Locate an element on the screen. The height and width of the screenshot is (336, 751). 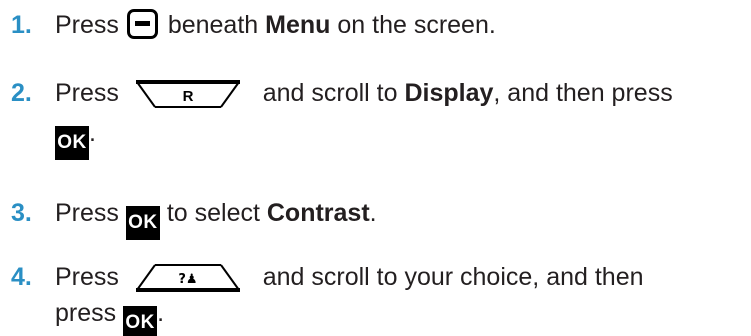
step-text-segment: beneath is located at coordinates (213, 25).